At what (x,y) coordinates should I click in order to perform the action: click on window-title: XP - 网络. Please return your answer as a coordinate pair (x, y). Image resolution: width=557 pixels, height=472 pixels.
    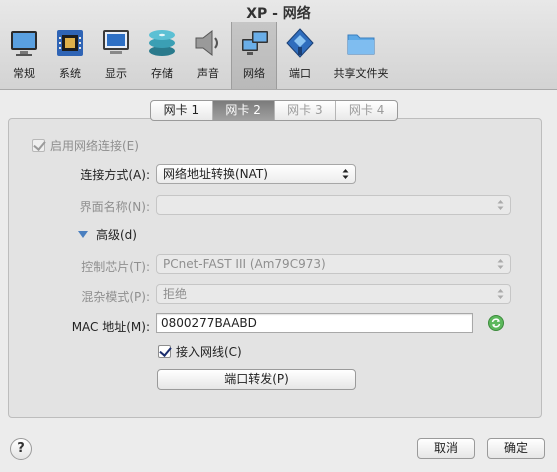
    Looking at the image, I should click on (278, 14).